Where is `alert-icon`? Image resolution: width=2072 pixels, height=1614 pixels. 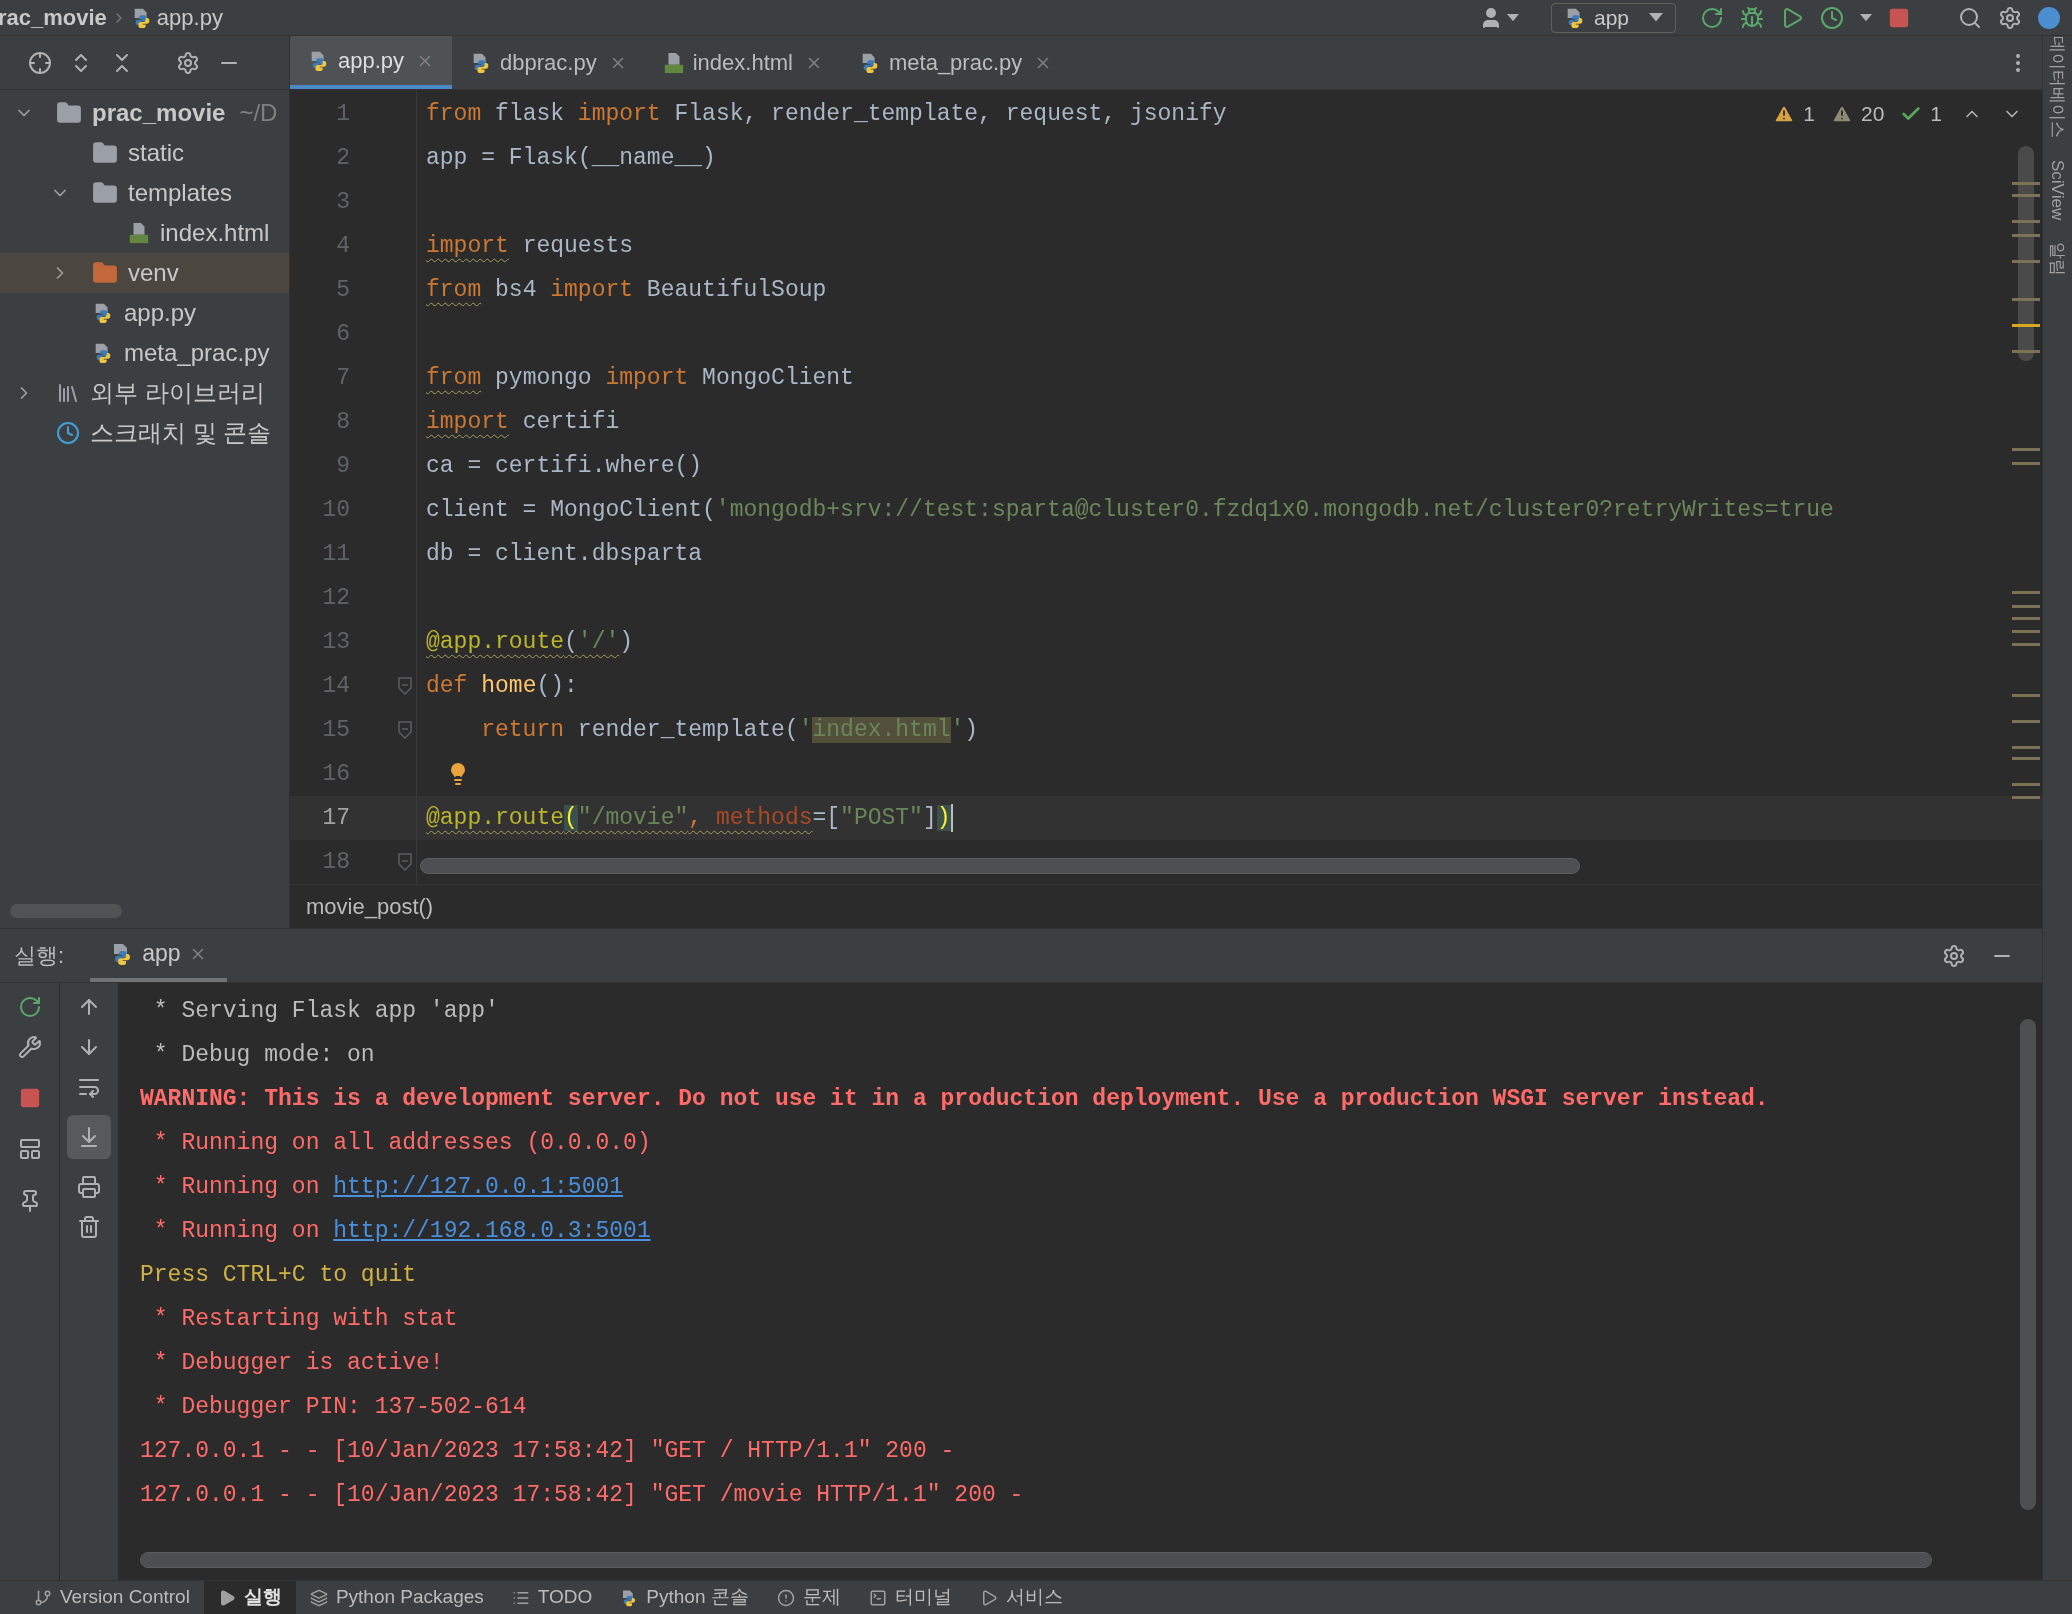 alert-icon is located at coordinates (785, 1597).